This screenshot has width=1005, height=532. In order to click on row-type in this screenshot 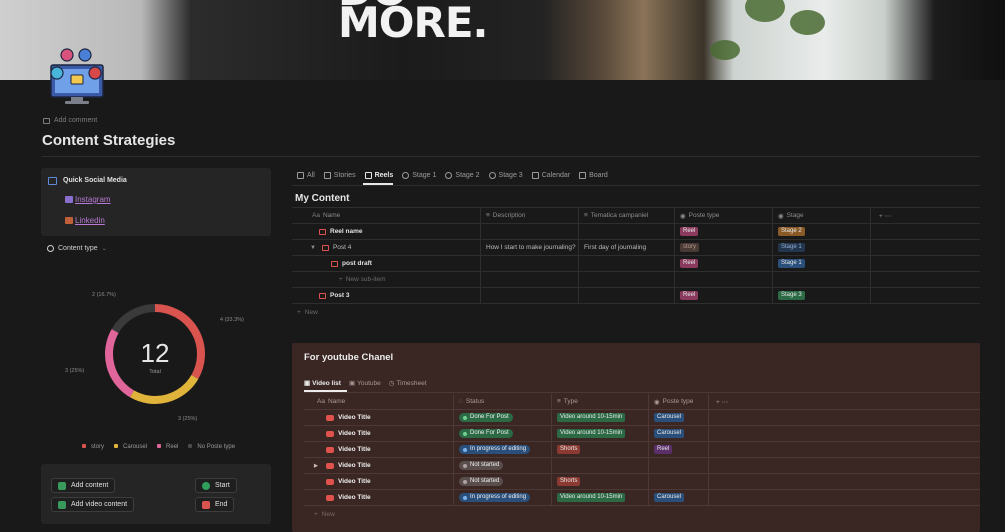, I will do `click(600, 465)`.